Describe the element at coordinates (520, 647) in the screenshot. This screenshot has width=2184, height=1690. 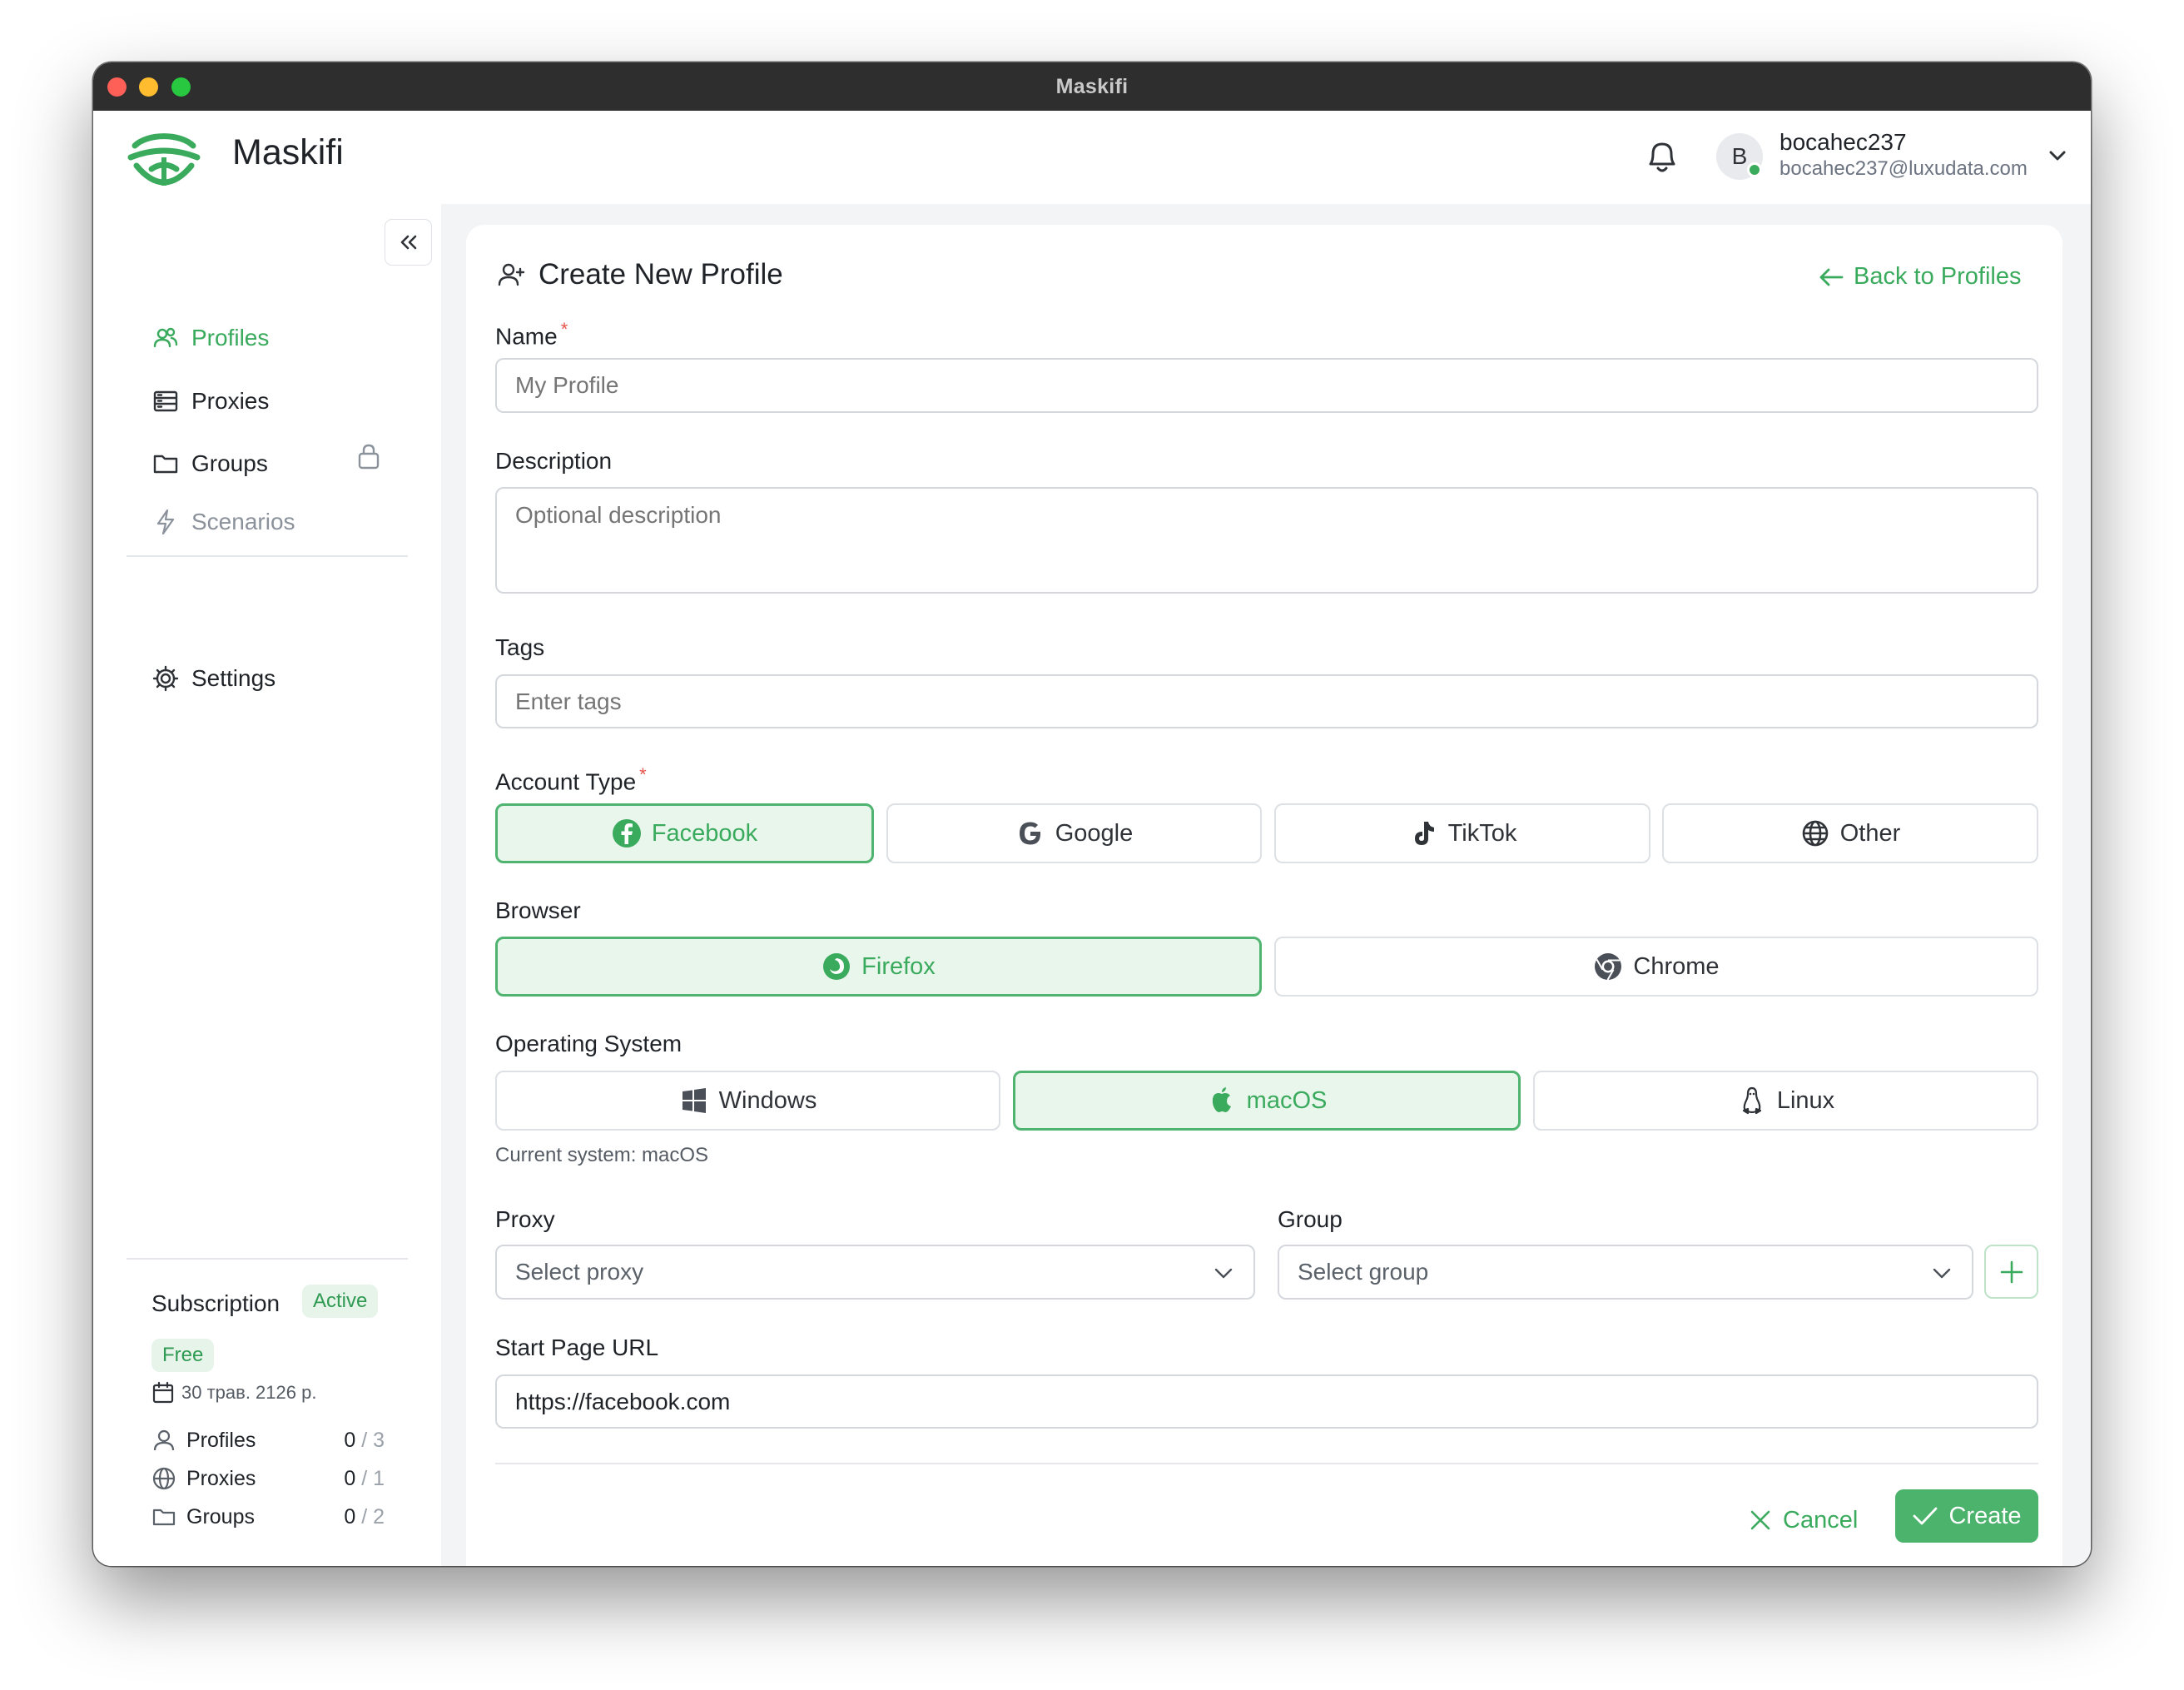
I see `tags-label: Tags` at that location.